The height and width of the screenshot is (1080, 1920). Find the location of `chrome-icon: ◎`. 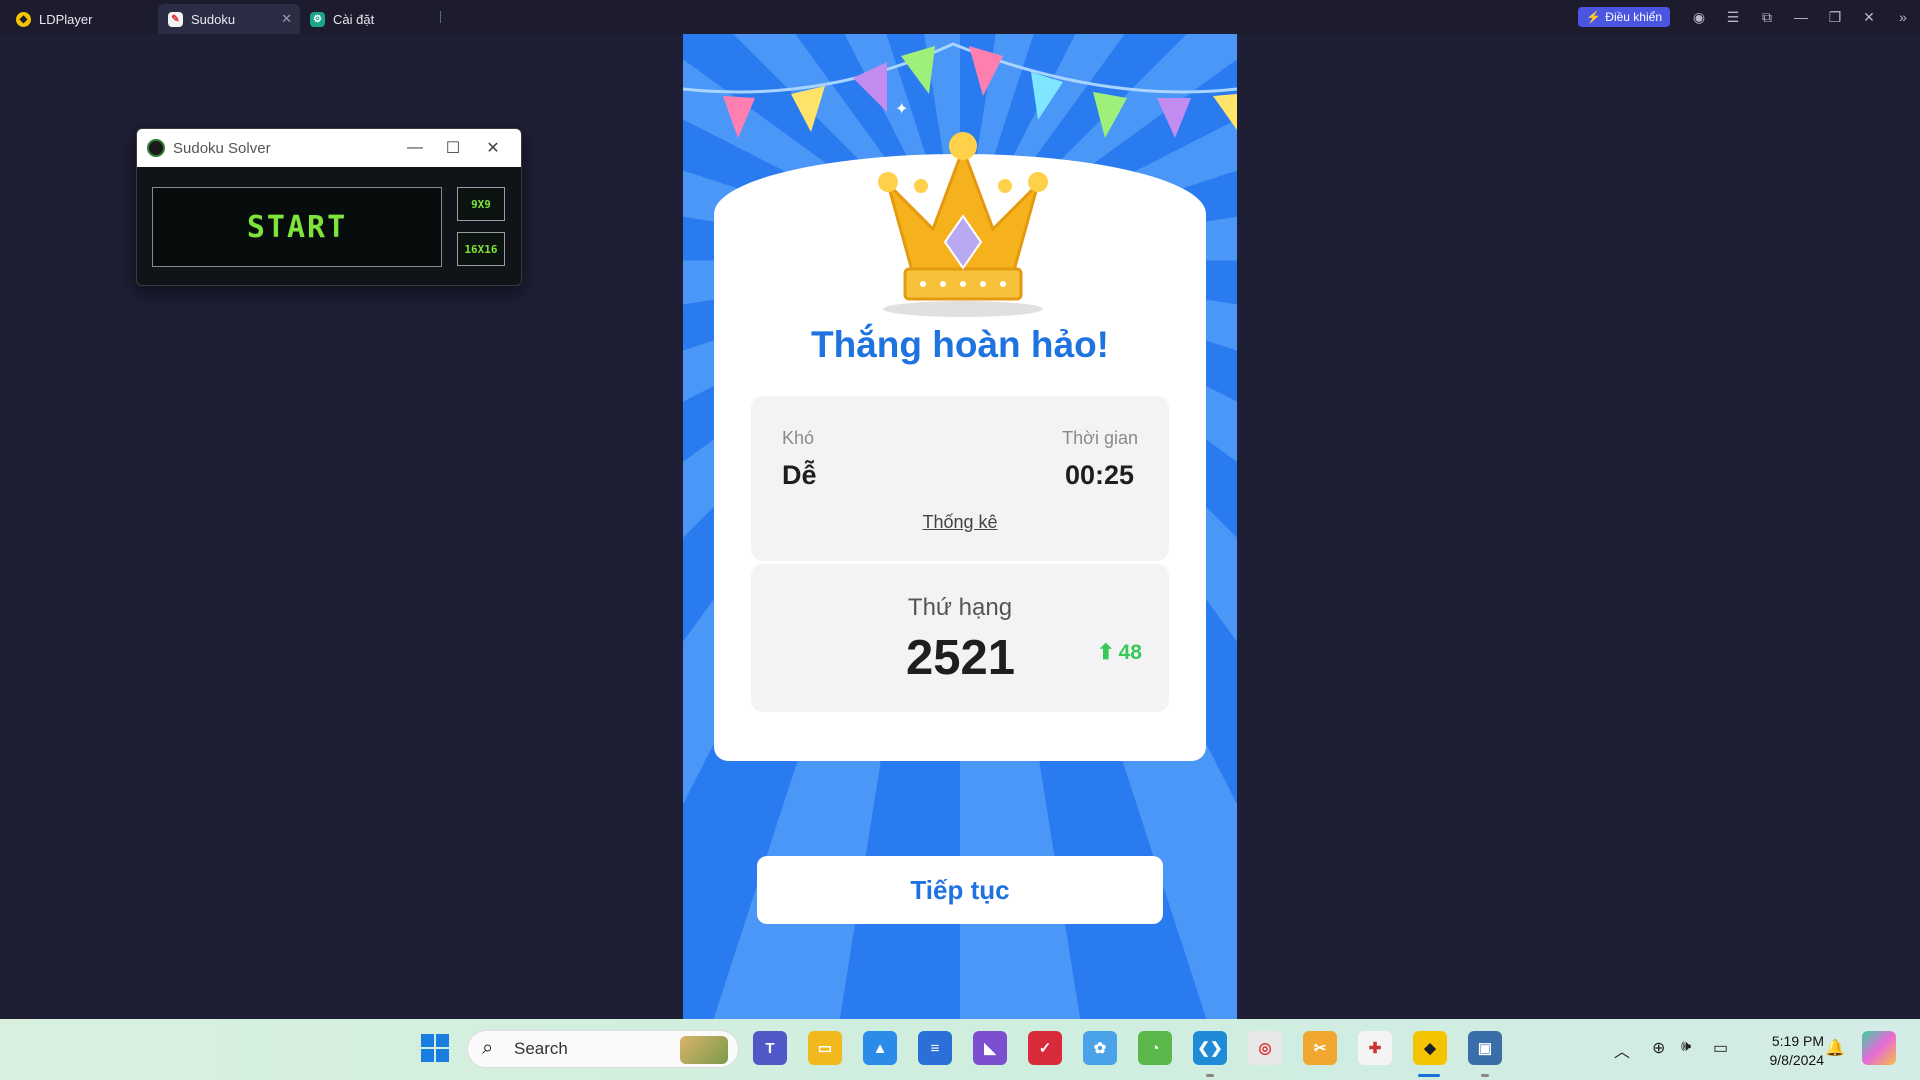

chrome-icon: ◎ is located at coordinates (1265, 1048).